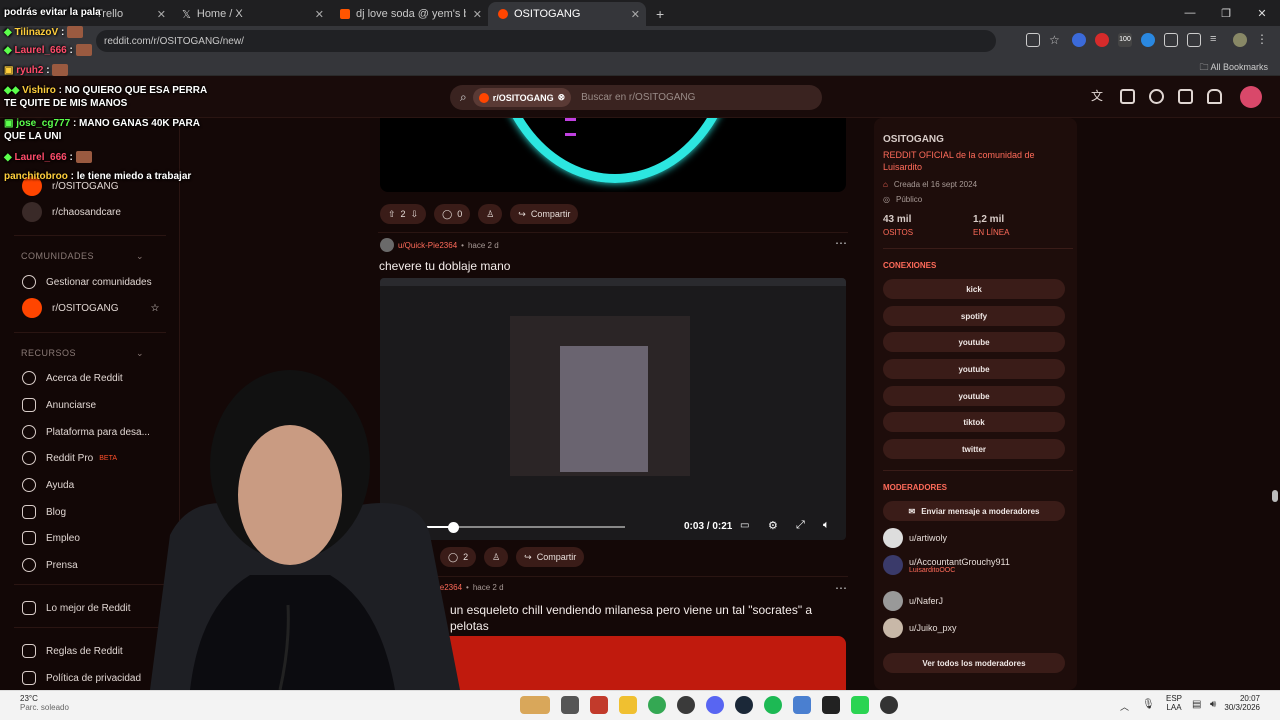  What do you see at coordinates (1213, 704) in the screenshot?
I see `volume-icon: 🔊︎` at bounding box center [1213, 704].